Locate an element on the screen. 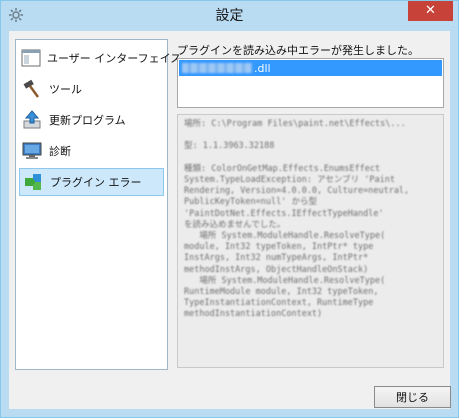  title-bar: 設定 ✕ is located at coordinates (229, 16).